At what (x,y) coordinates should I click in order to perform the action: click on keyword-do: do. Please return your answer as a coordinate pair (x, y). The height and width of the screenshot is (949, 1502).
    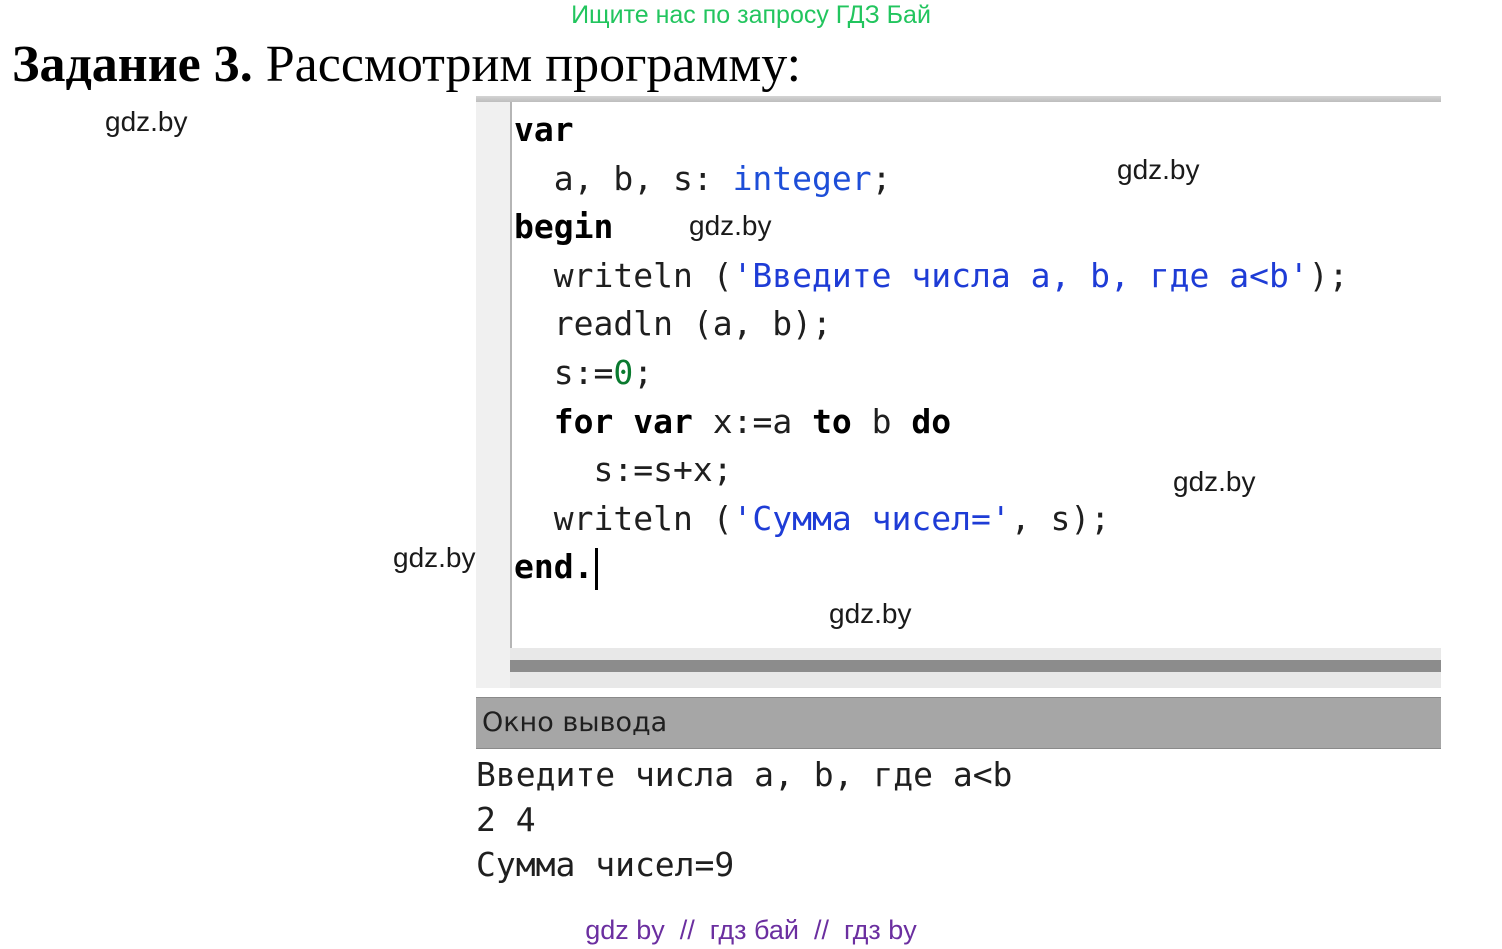
    Looking at the image, I should click on (931, 421).